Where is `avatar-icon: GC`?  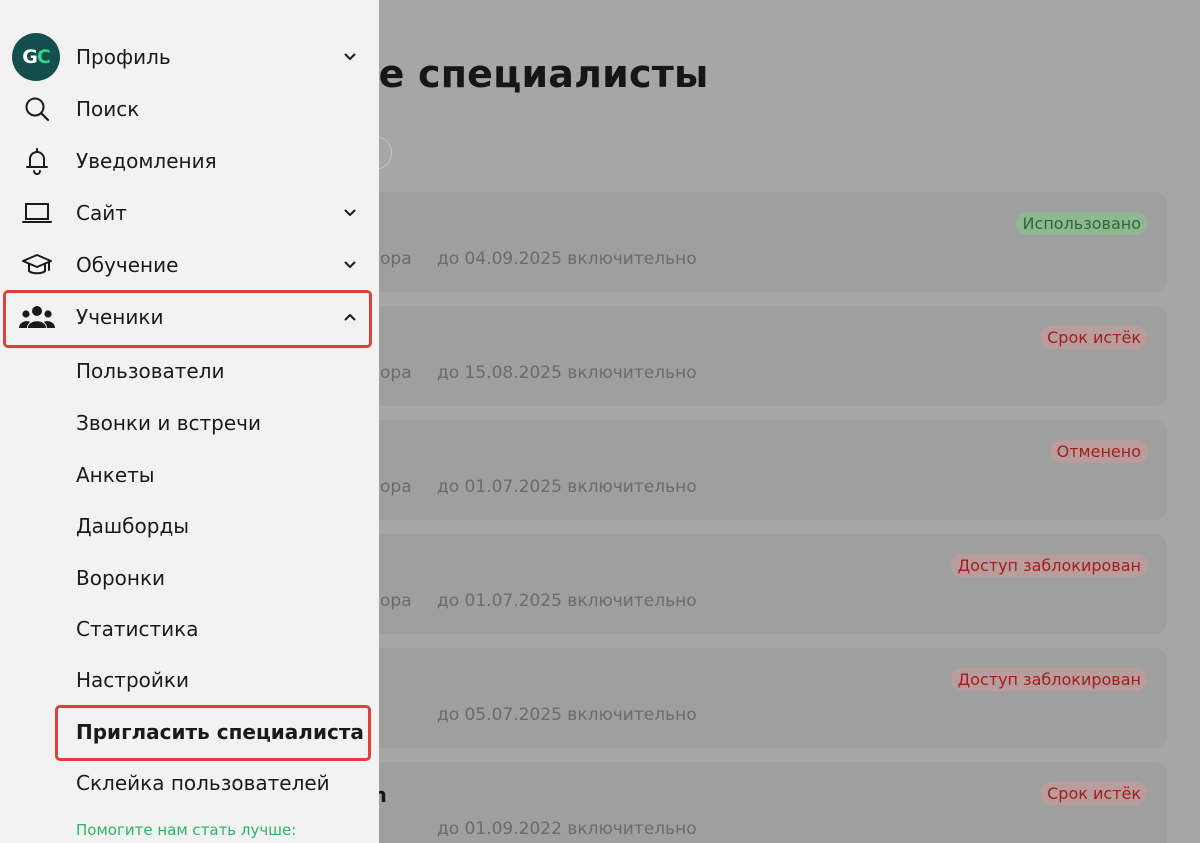
avatar-icon: GC is located at coordinates (36, 57).